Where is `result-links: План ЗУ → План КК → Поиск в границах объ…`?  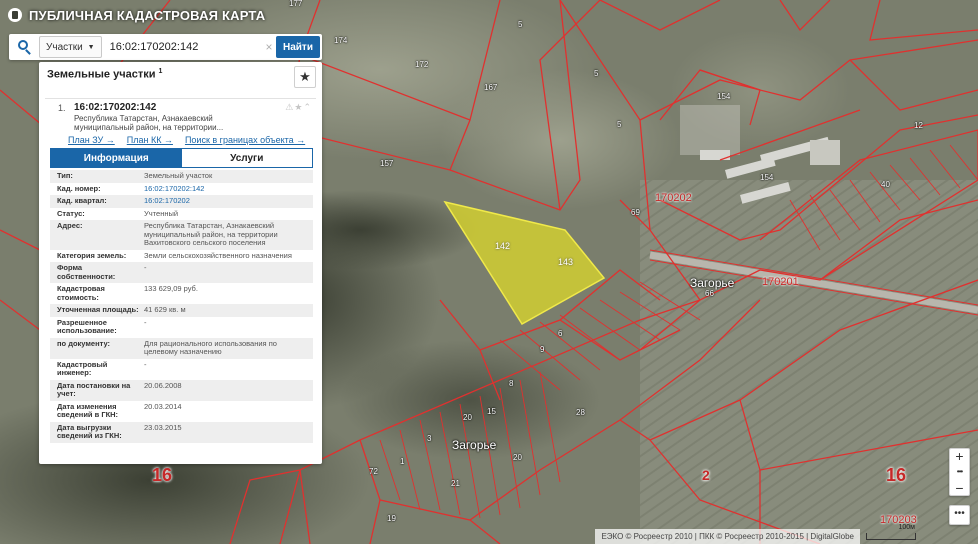 result-links: План ЗУ → План КК → Поиск в границах объ… is located at coordinates (186, 140).